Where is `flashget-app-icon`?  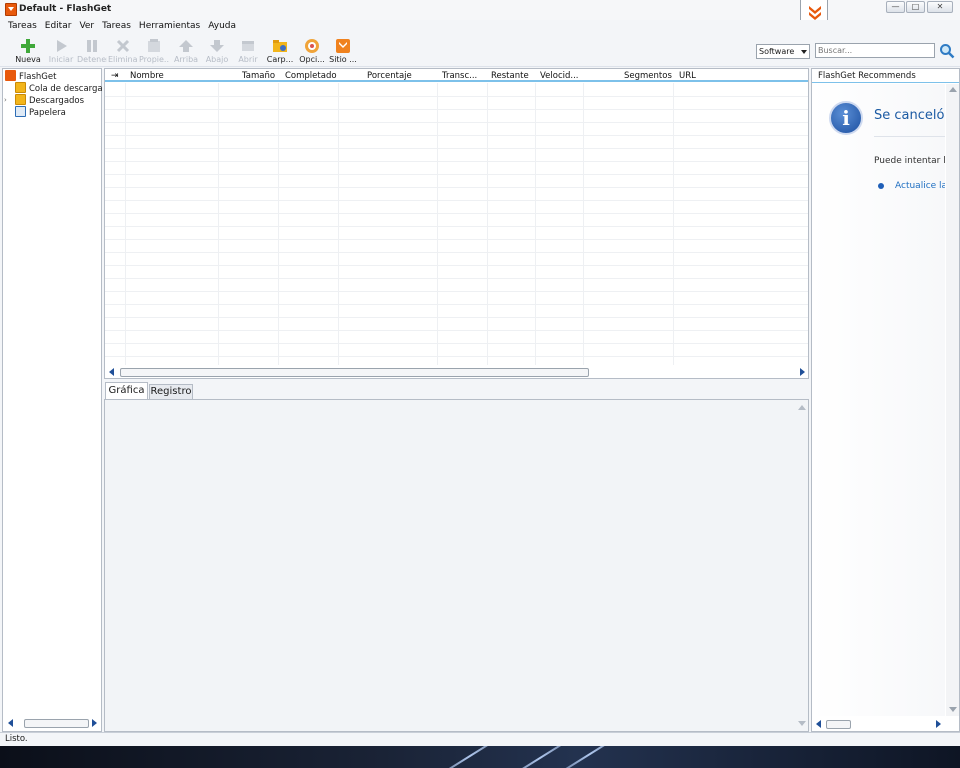 flashget-app-icon is located at coordinates (11, 9).